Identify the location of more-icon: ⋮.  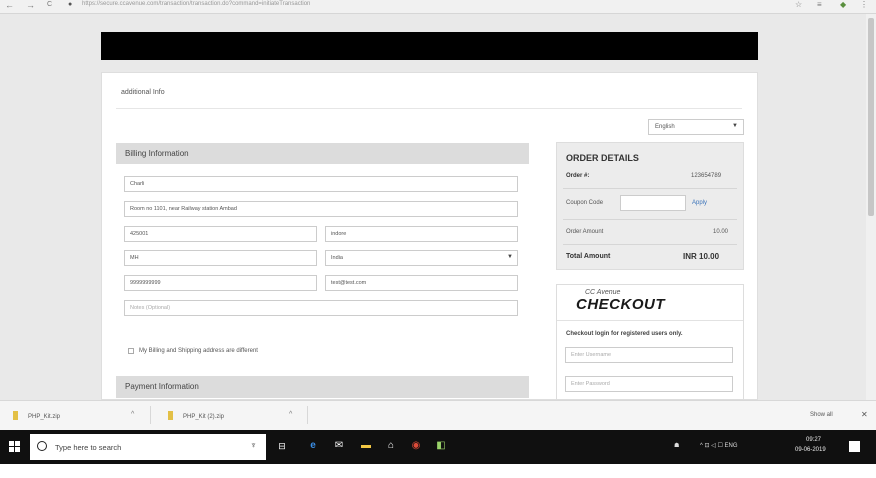
(864, 5).